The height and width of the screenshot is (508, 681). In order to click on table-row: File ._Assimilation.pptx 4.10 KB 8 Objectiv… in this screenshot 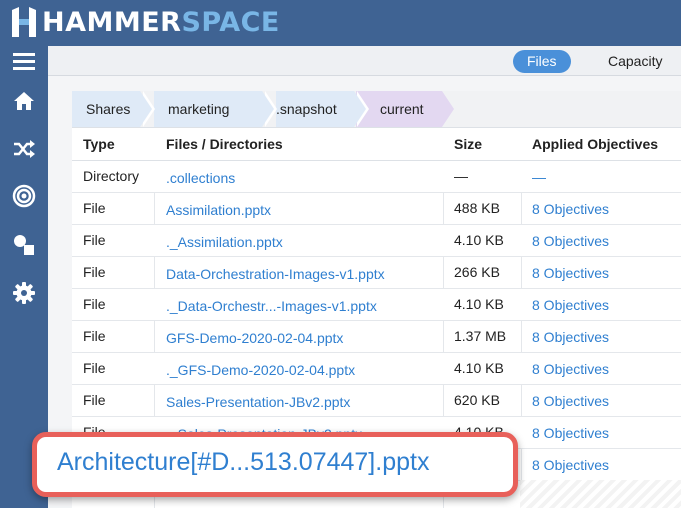, I will do `click(376, 241)`.